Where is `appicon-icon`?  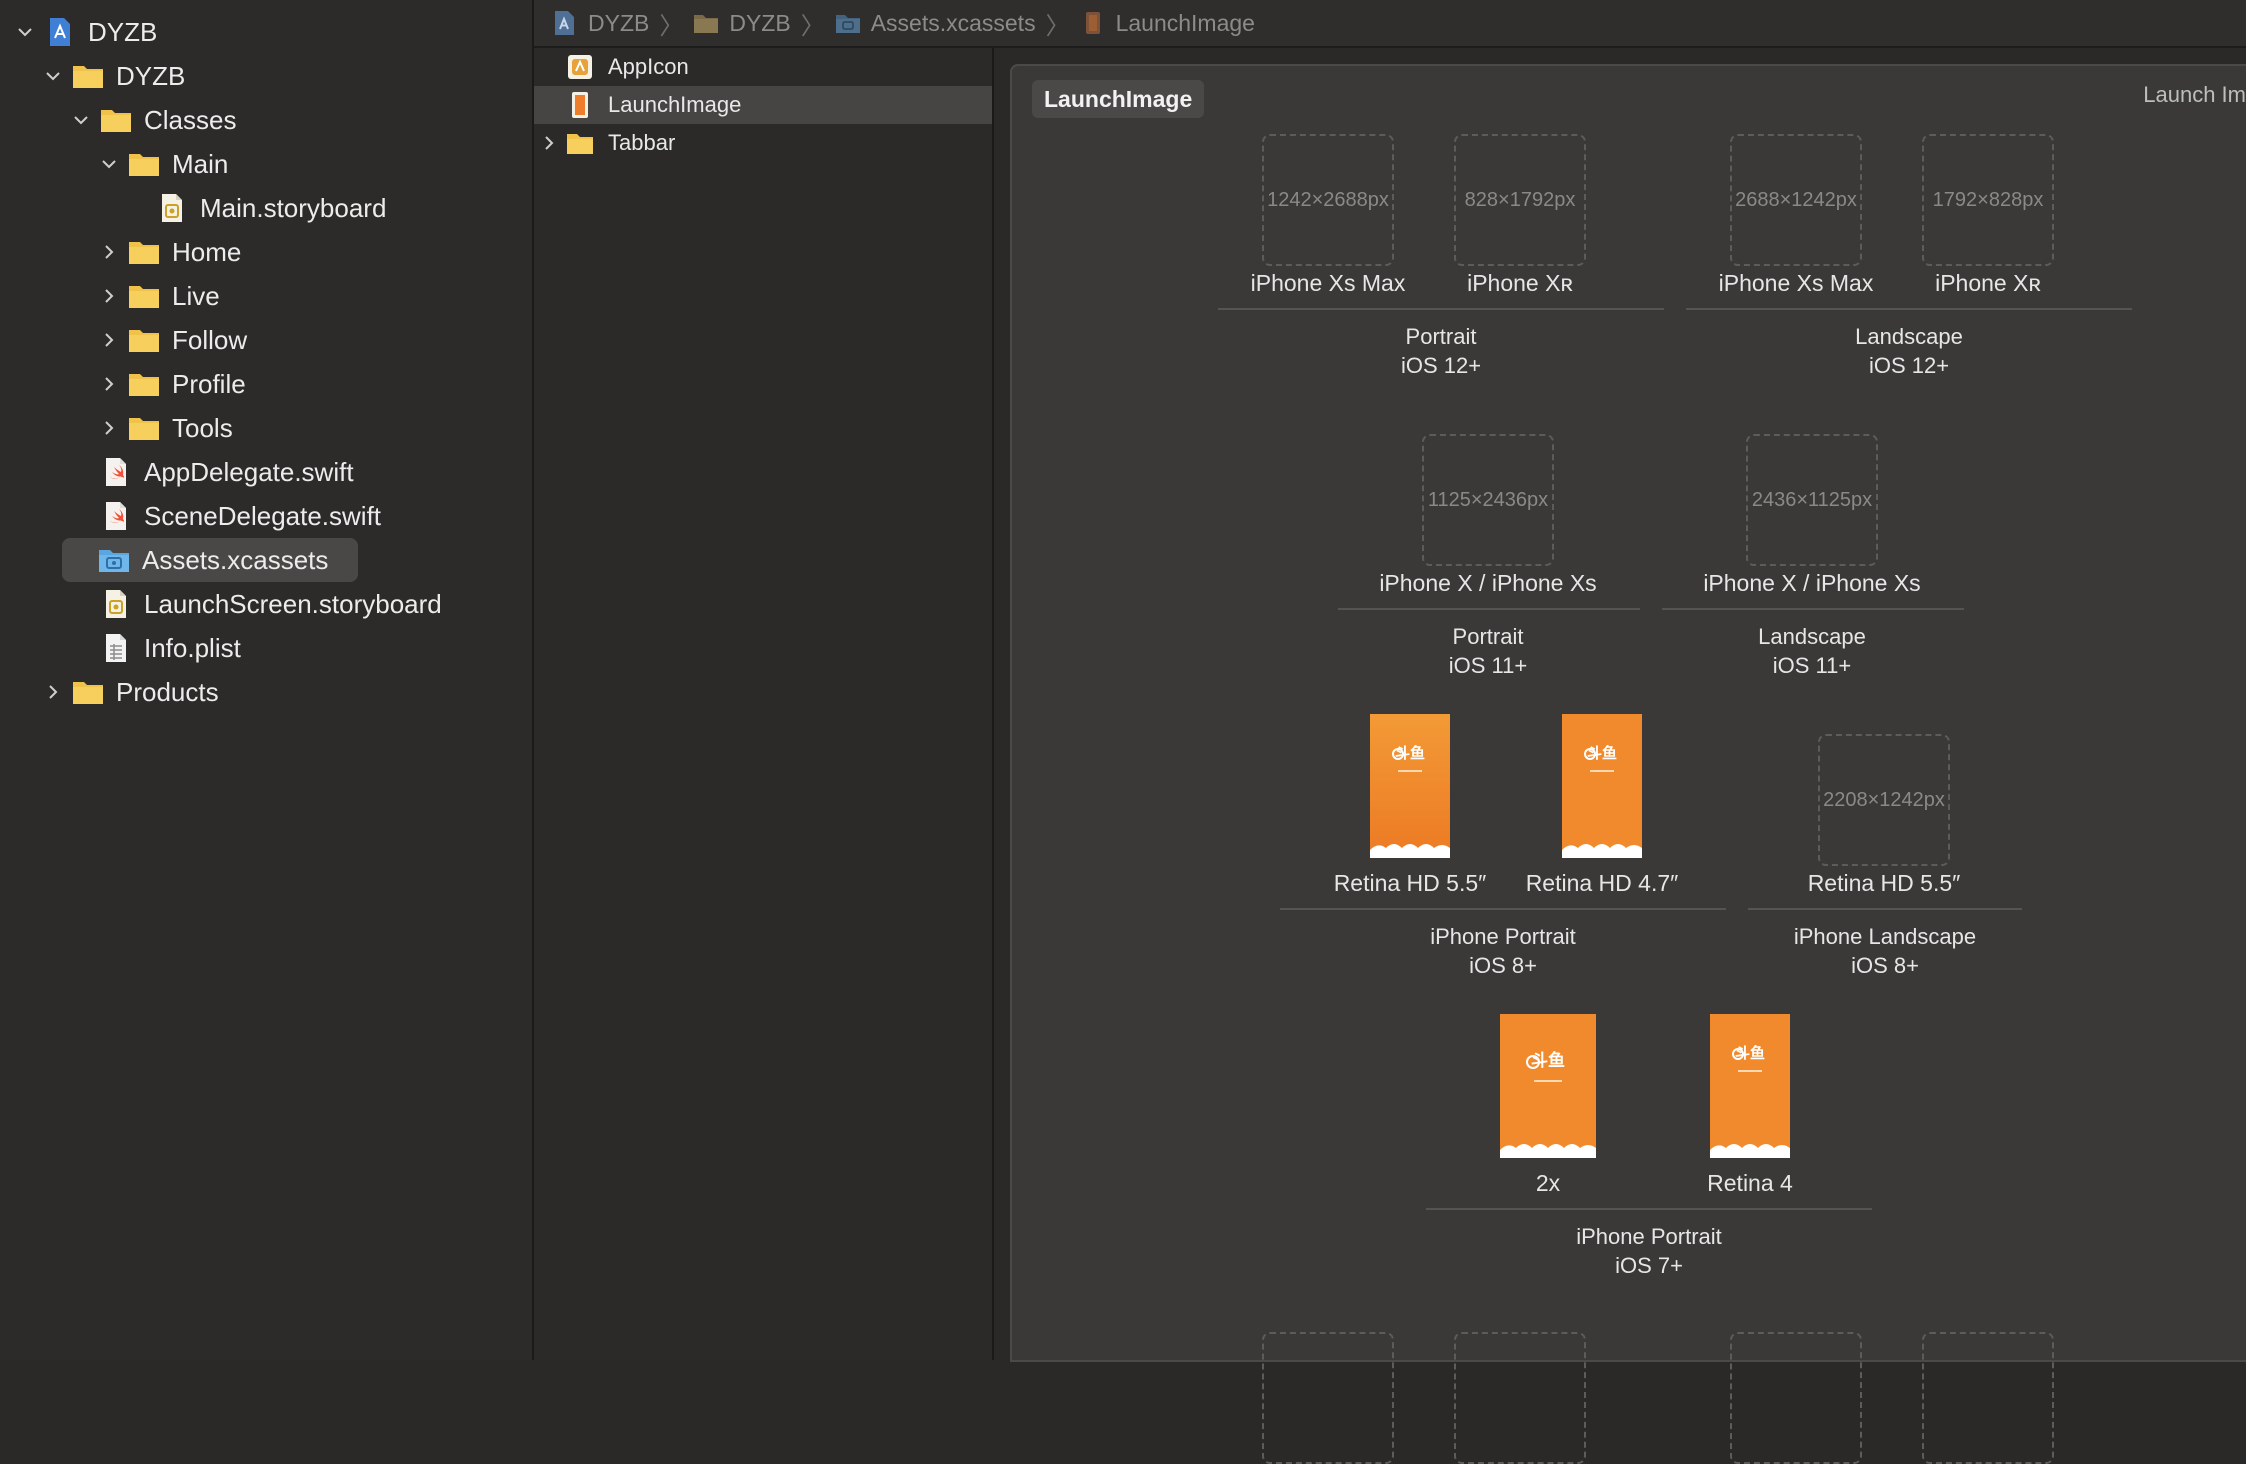
appicon-icon is located at coordinates (580, 67).